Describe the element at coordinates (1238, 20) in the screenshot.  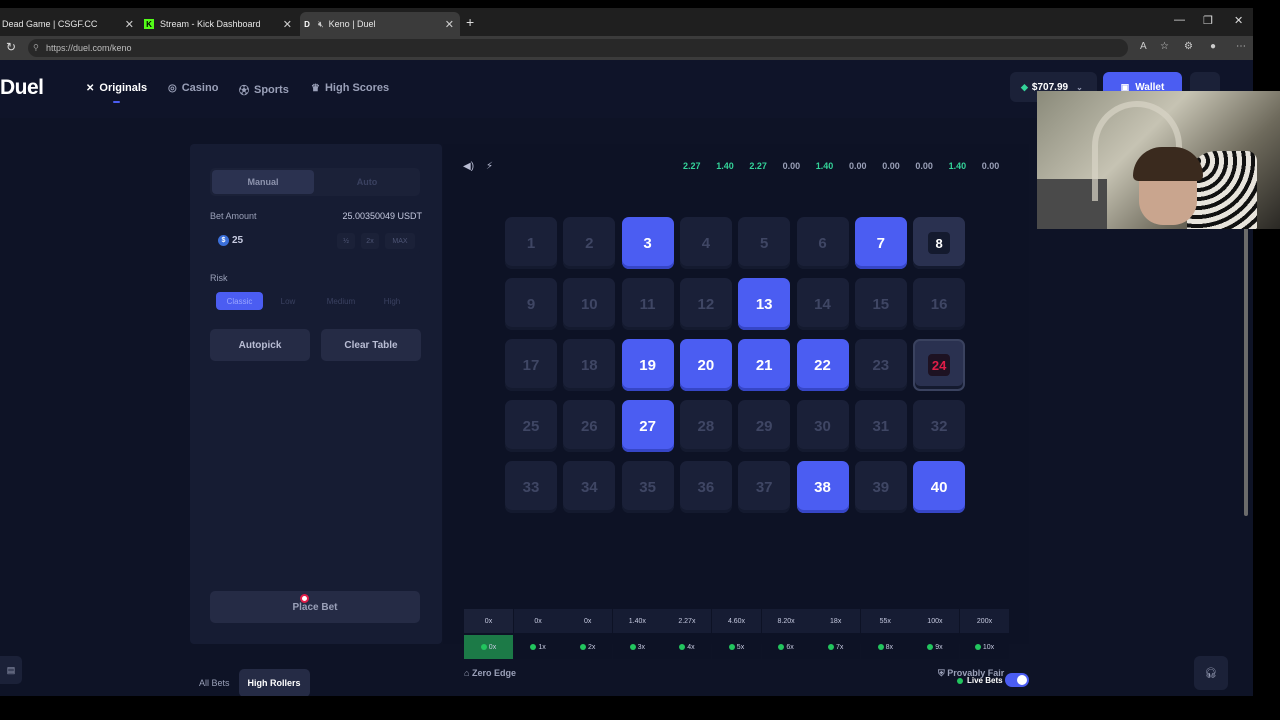
I see `close-window-icon: ✕` at that location.